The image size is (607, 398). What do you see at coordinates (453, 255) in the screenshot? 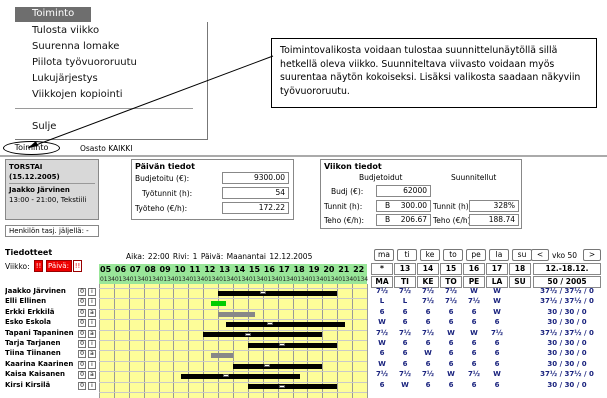
I see `day-button-to: to` at bounding box center [453, 255].